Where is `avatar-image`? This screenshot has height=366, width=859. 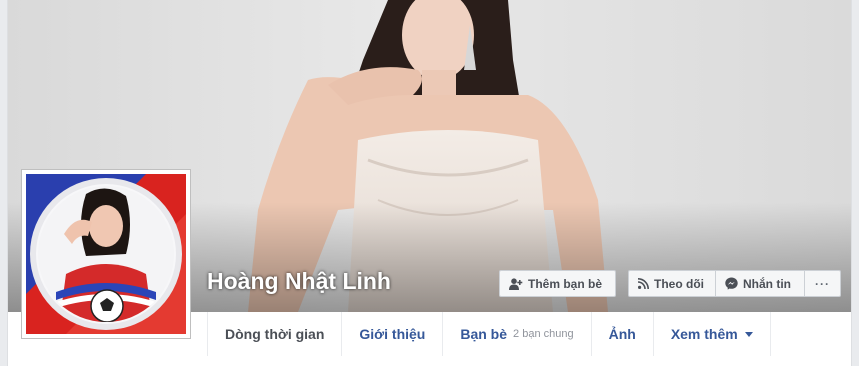 avatar-image is located at coordinates (106, 254).